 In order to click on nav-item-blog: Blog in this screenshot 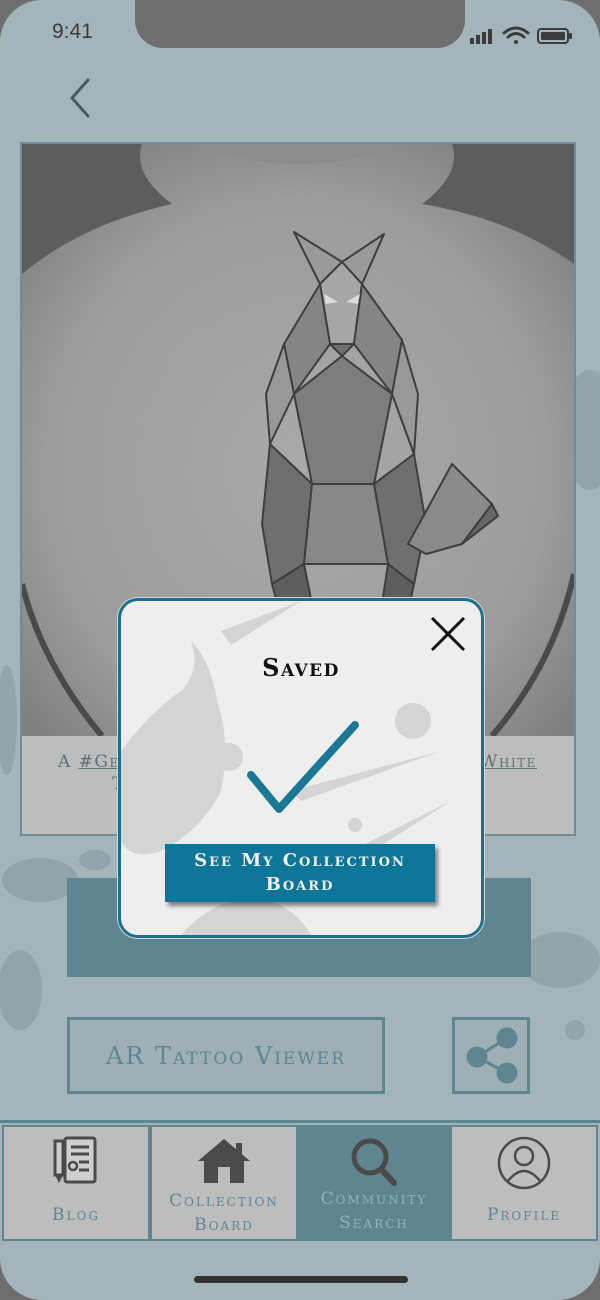, I will do `click(76, 1183)`.